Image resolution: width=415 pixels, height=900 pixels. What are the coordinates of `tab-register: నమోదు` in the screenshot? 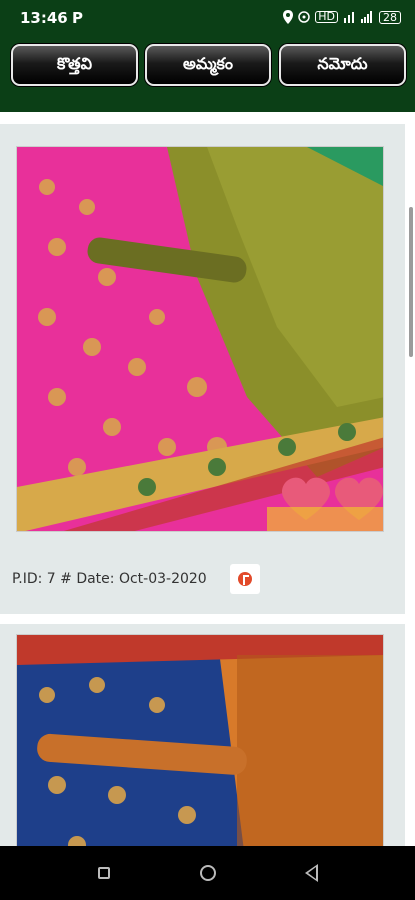 It's located at (342, 65).